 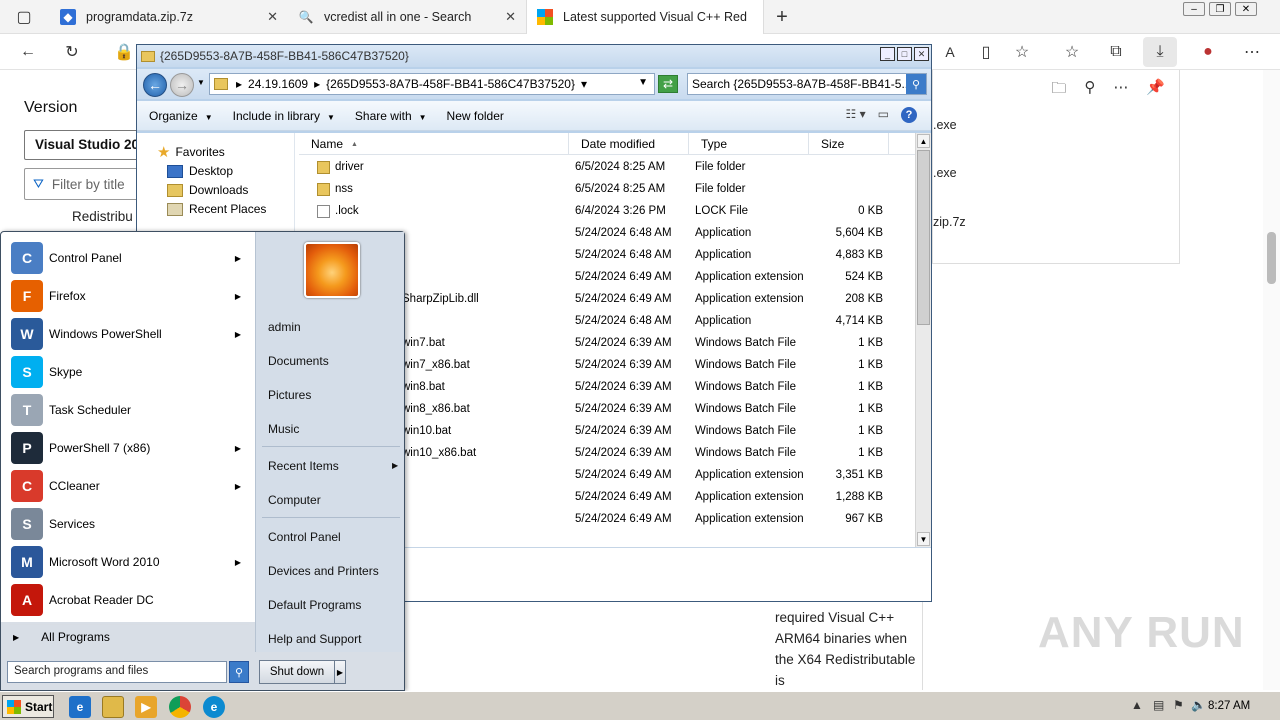 What do you see at coordinates (283, 429) in the screenshot?
I see `place-music: Music` at bounding box center [283, 429].